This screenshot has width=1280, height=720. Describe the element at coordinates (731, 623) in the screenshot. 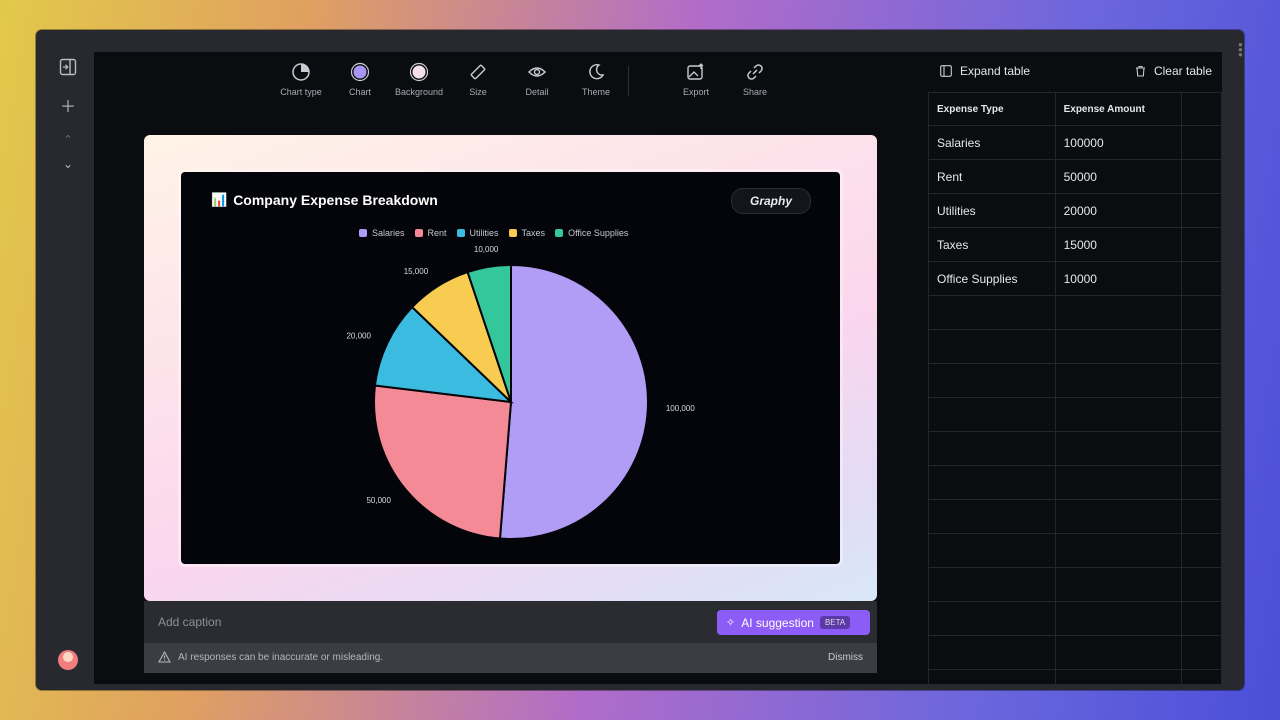

I see `sparkle-icon: ✧` at that location.